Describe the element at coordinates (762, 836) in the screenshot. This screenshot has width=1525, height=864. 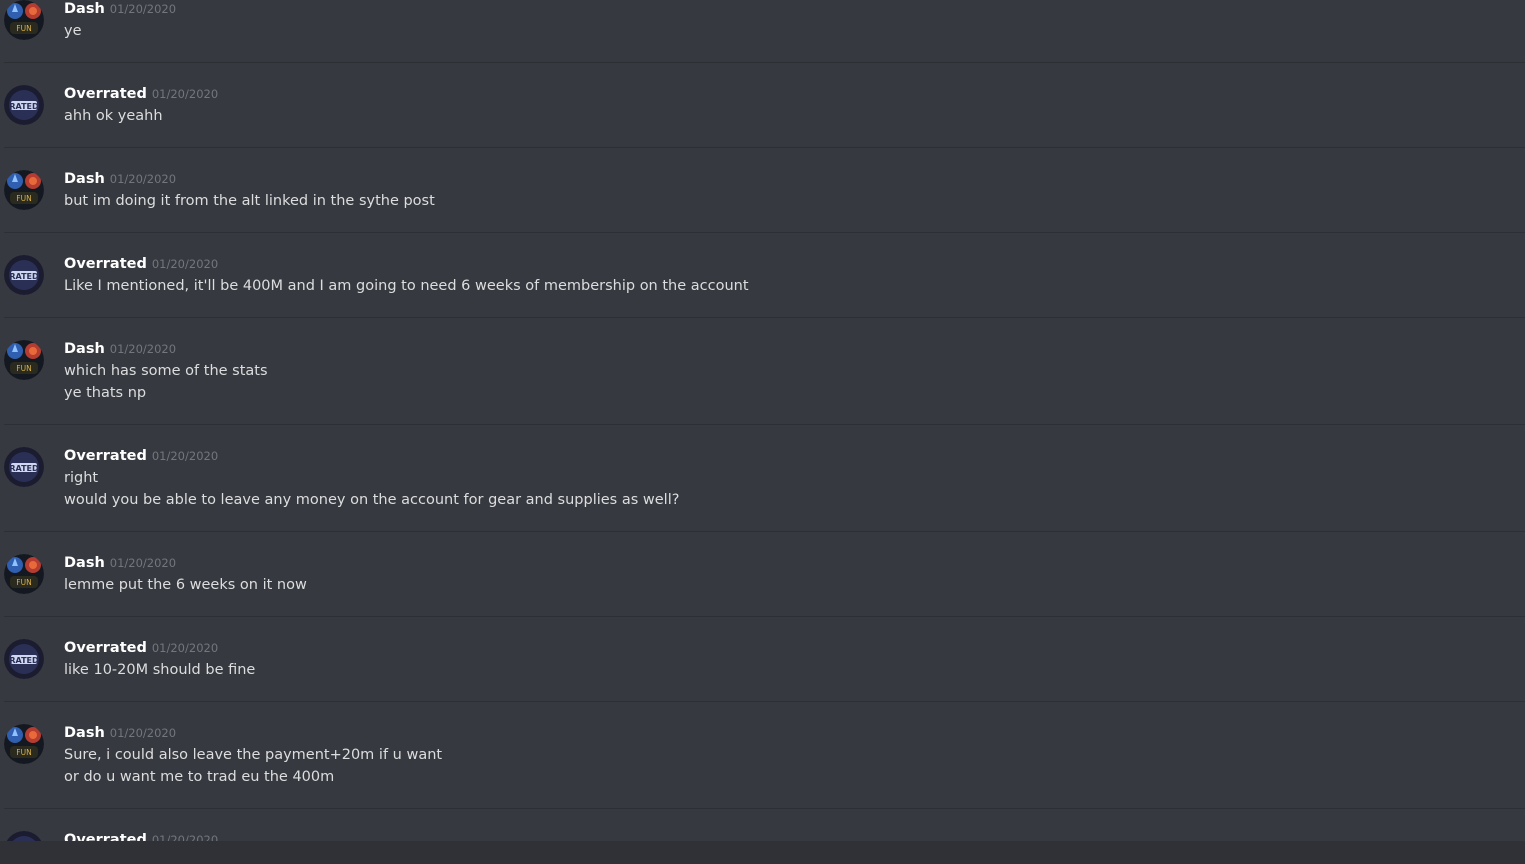
I see `message-group: RATED Overrated 01/20/2020` at that location.